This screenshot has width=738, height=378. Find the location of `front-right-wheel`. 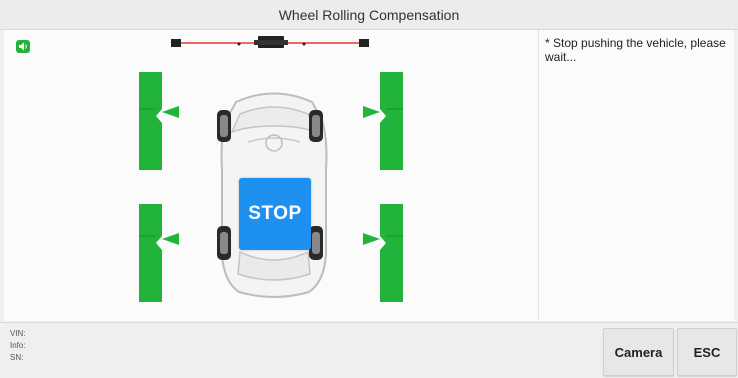

front-right-wheel is located at coordinates (316, 126).